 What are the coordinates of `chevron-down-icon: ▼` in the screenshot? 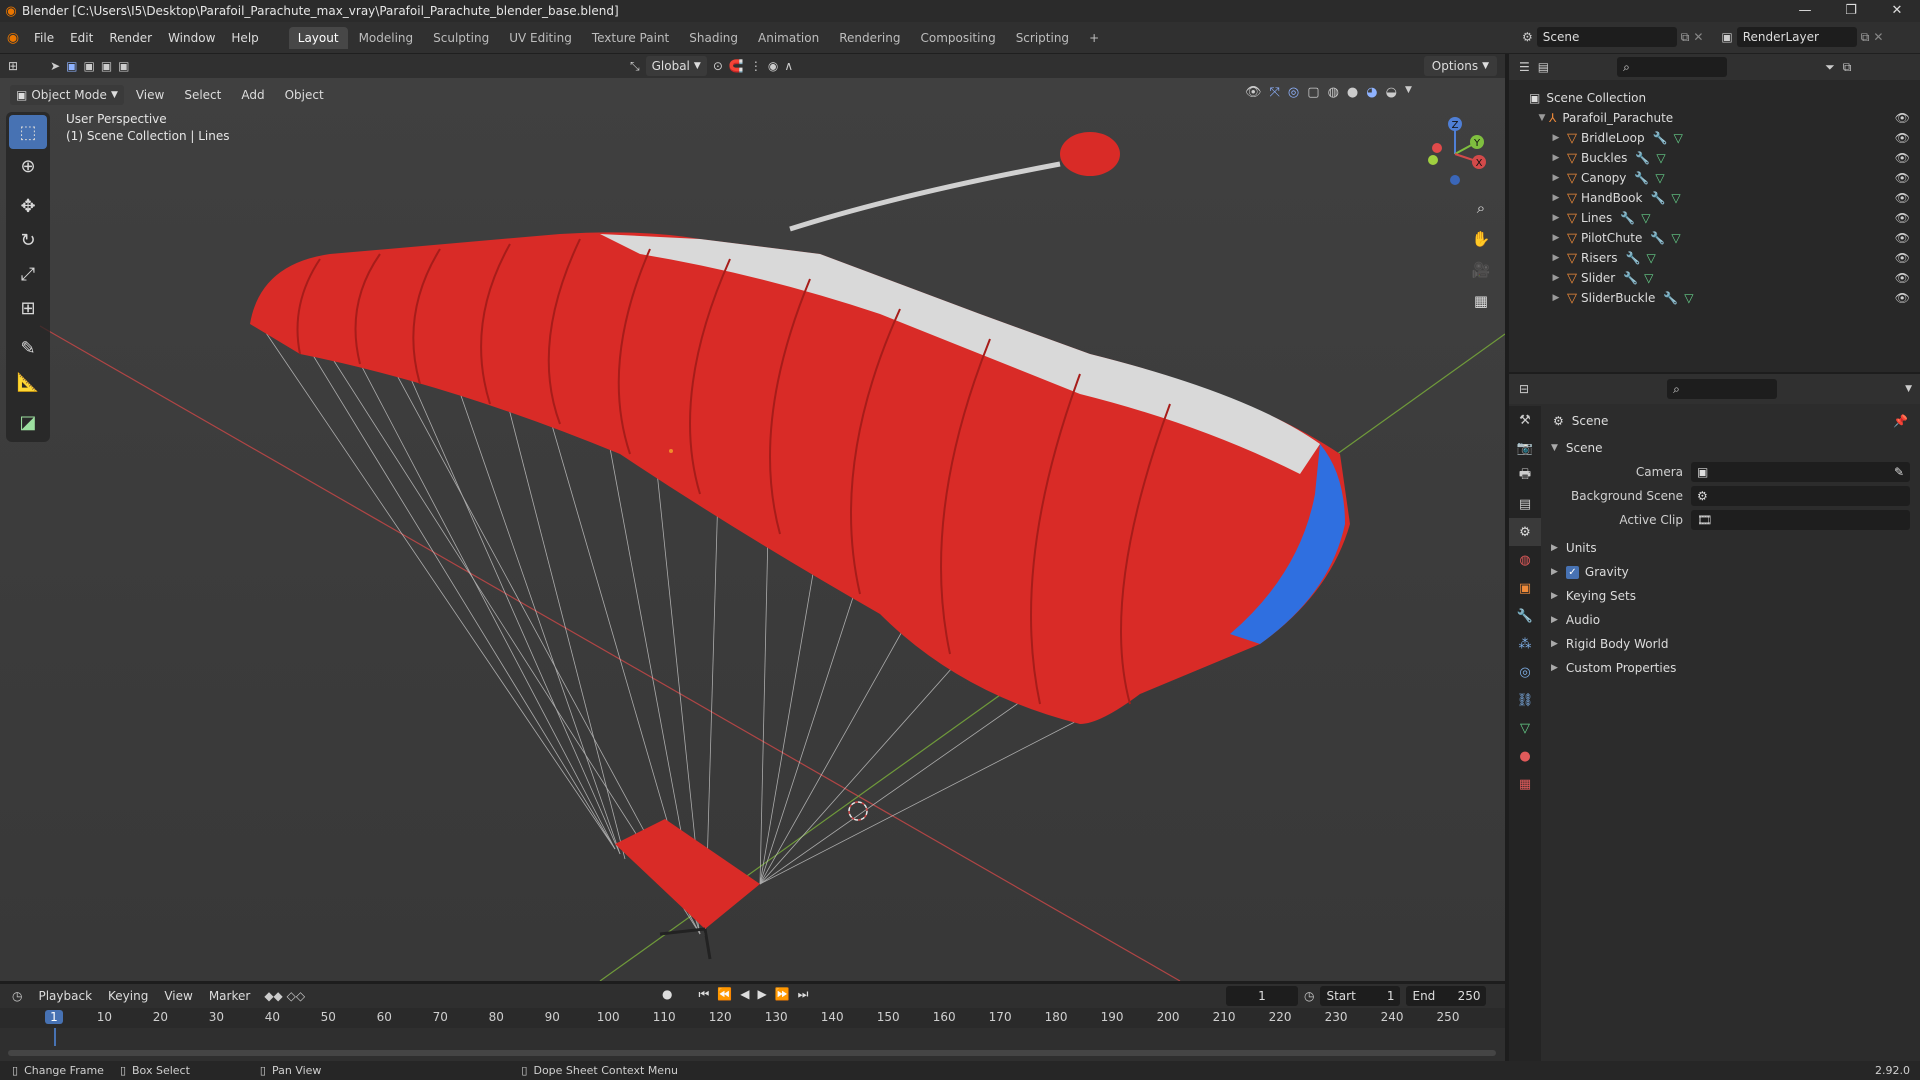 It's located at (1408, 92).